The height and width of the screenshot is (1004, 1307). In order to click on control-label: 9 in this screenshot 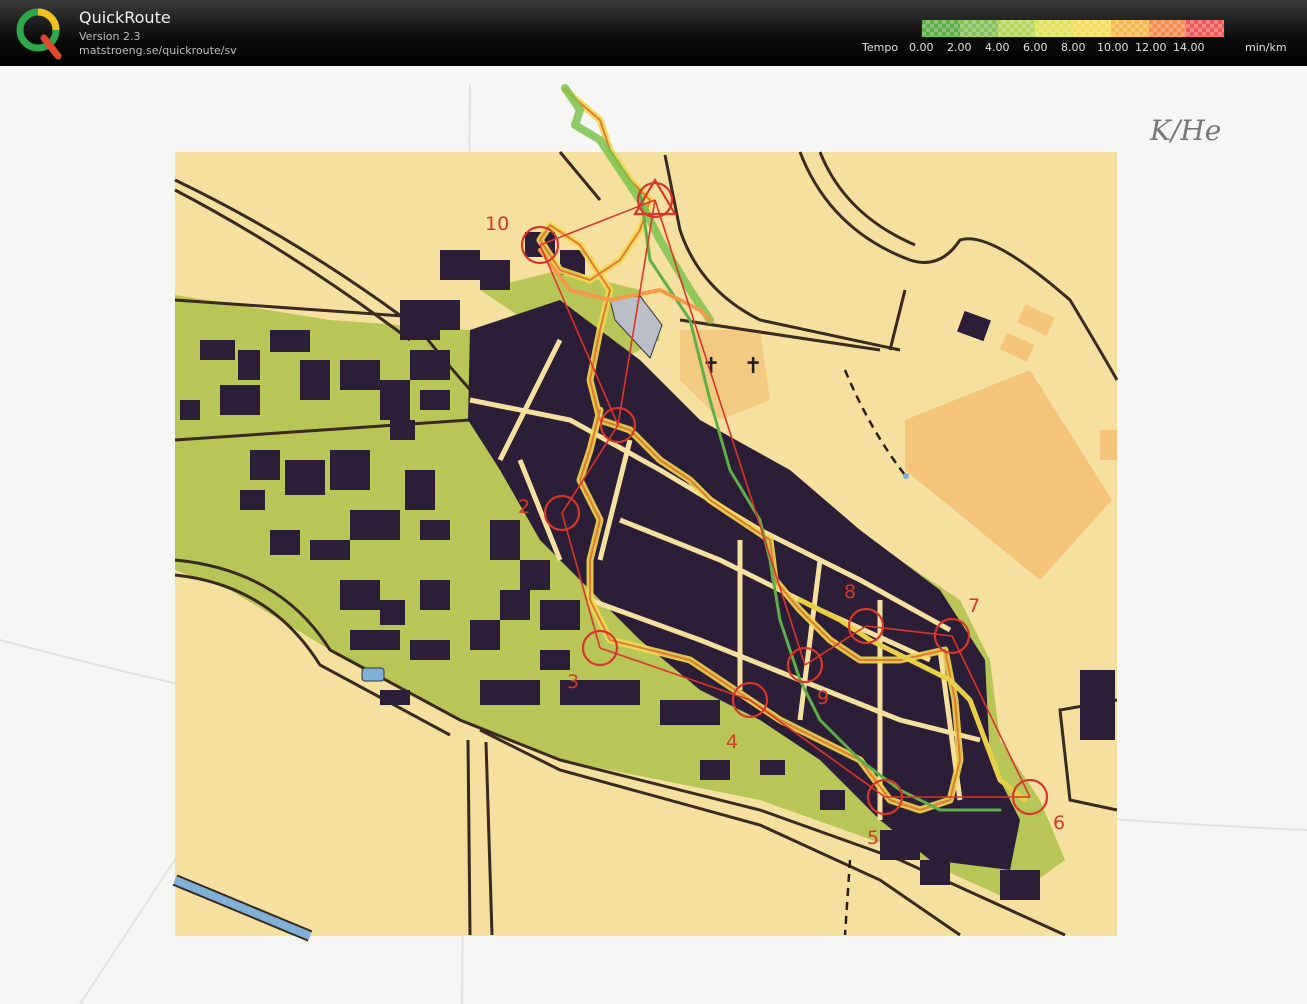, I will do `click(823, 698)`.